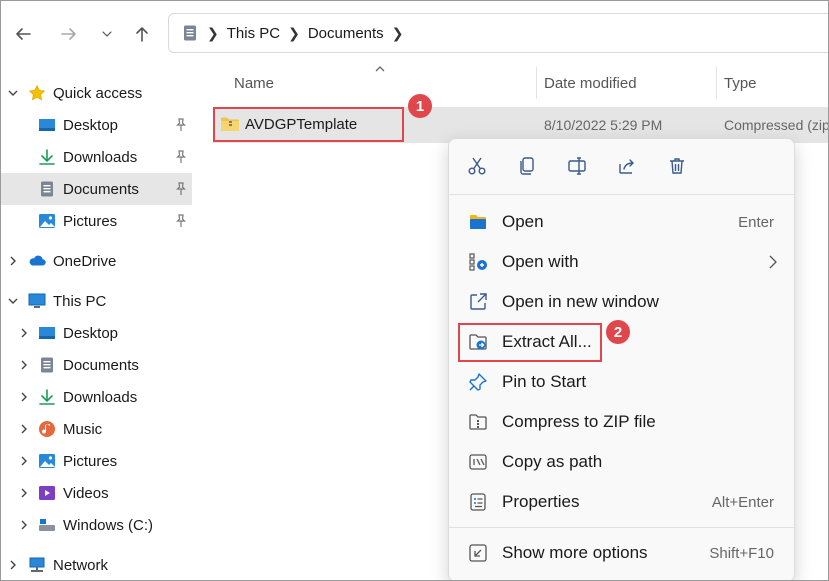 This screenshot has height=581, width=829. Describe the element at coordinates (97, 365) in the screenshot. I see `sidebar-item-pc-documents: Documents` at that location.